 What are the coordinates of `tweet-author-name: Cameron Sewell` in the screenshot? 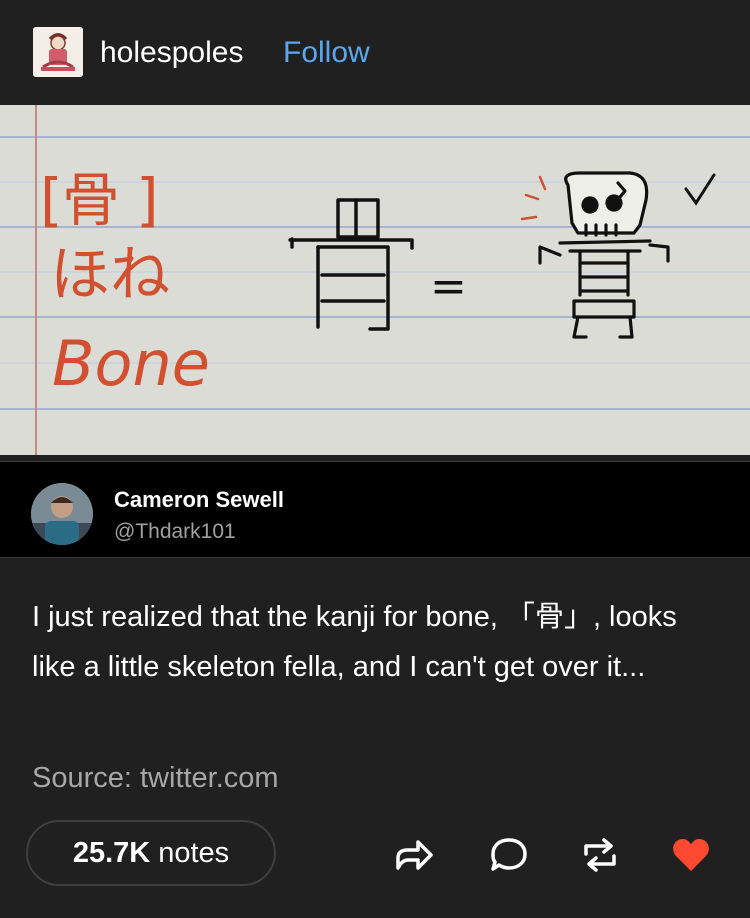 It's located at (199, 500).